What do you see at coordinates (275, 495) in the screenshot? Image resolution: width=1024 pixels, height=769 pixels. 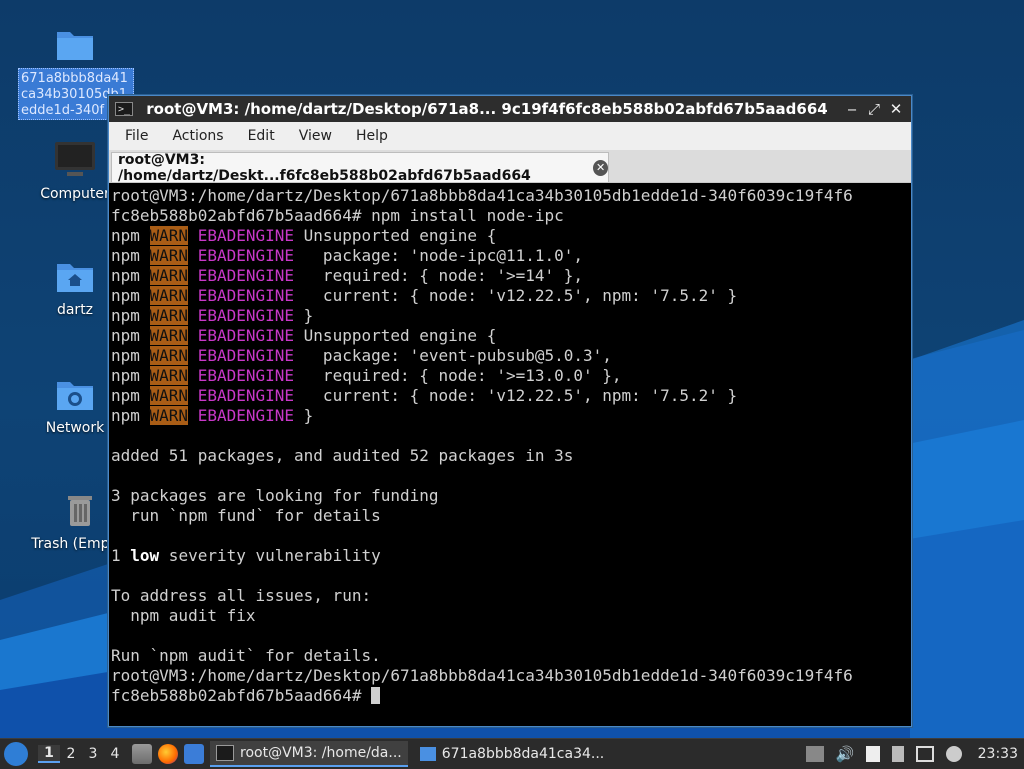 I see `funding-line: 3 packages are looking for funding` at bounding box center [275, 495].